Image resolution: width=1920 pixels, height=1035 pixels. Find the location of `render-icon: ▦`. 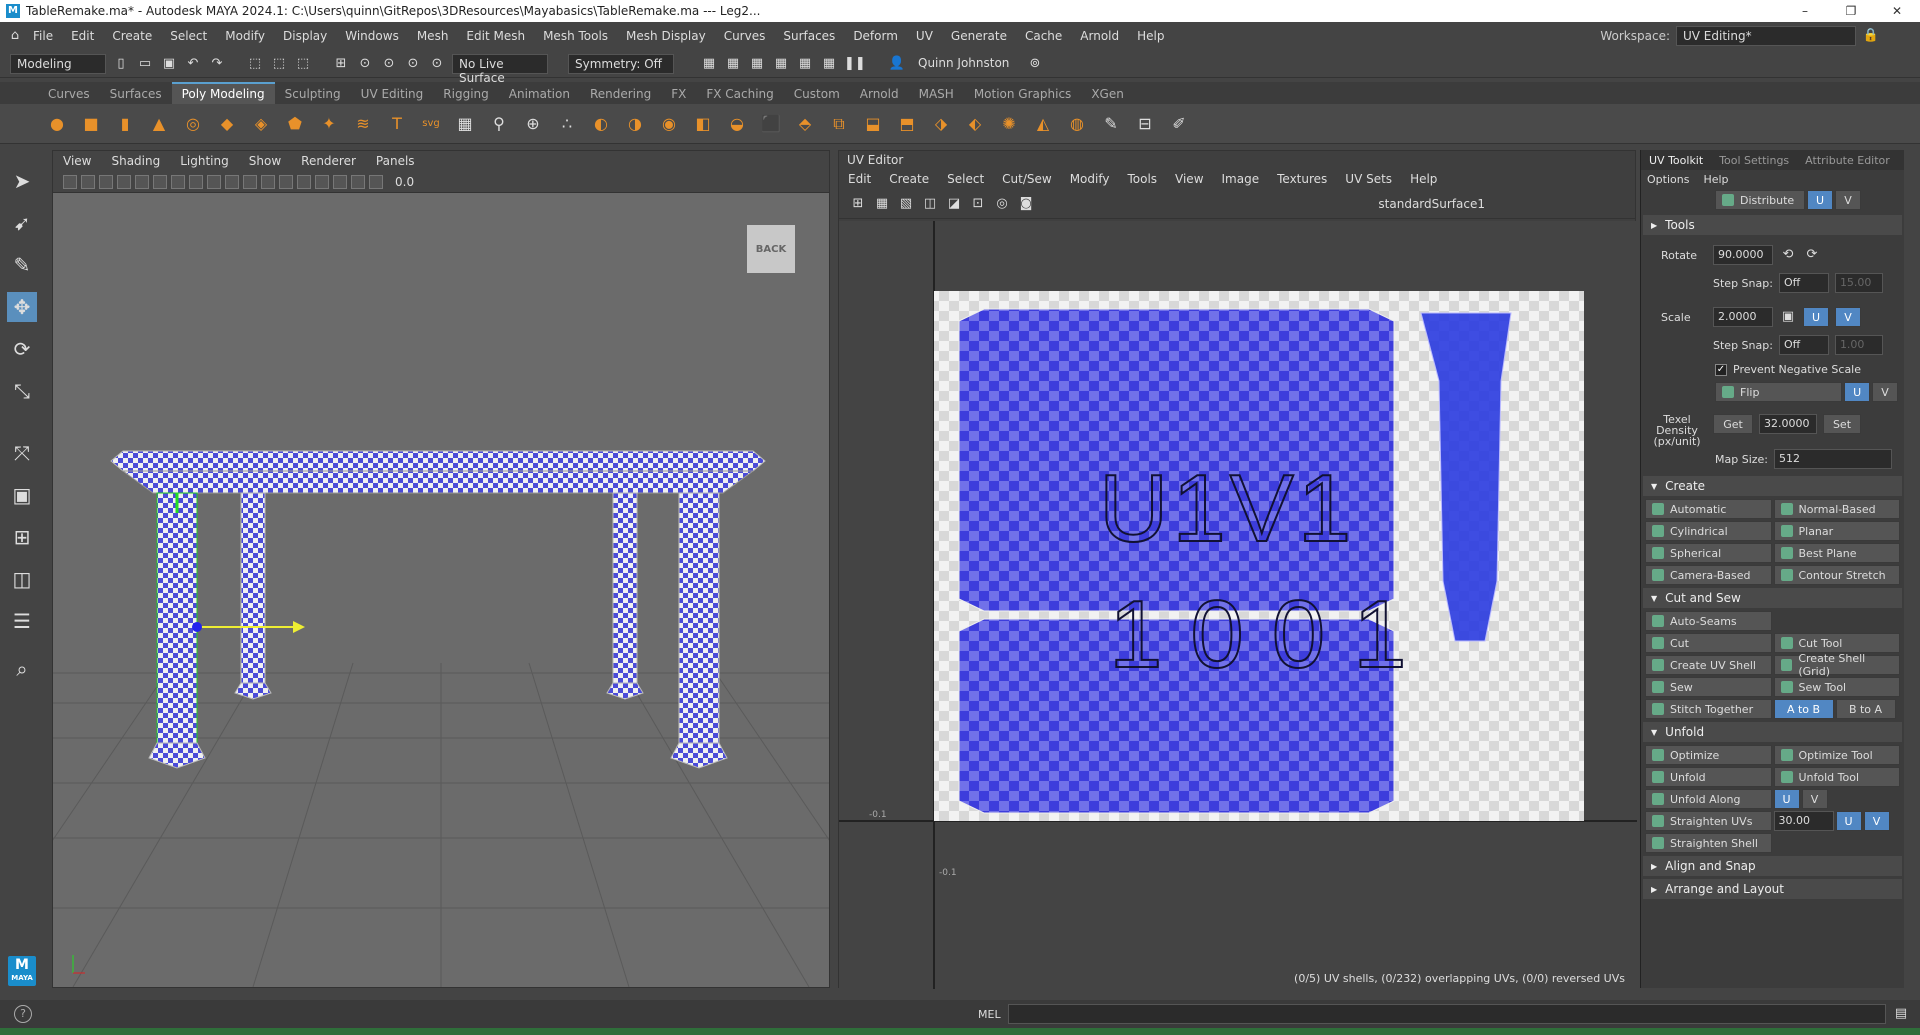

render-icon: ▦ is located at coordinates (733, 64).